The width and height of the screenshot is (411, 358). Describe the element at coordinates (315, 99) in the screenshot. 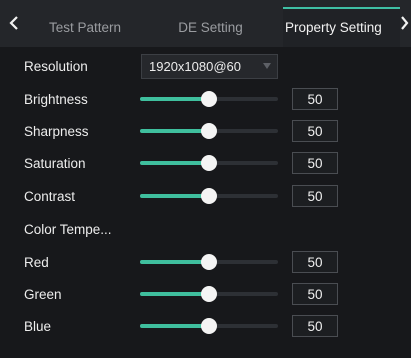

I see `brightness-value-field: 50` at that location.